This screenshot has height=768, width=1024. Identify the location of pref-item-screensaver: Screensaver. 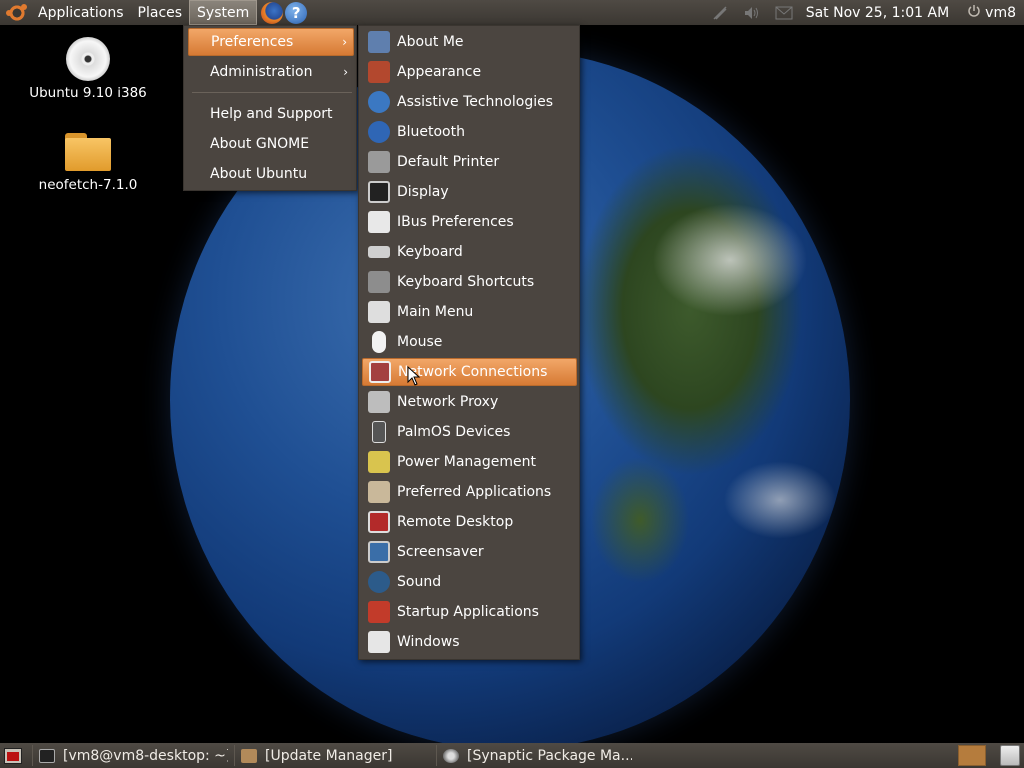
(469, 552).